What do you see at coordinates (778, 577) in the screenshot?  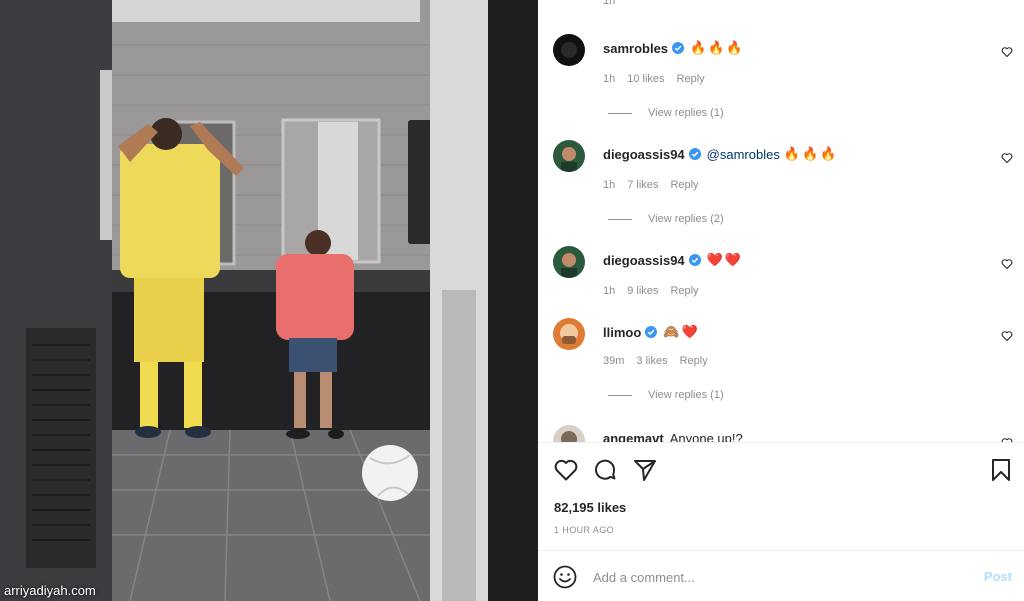 I see `comment-input` at bounding box center [778, 577].